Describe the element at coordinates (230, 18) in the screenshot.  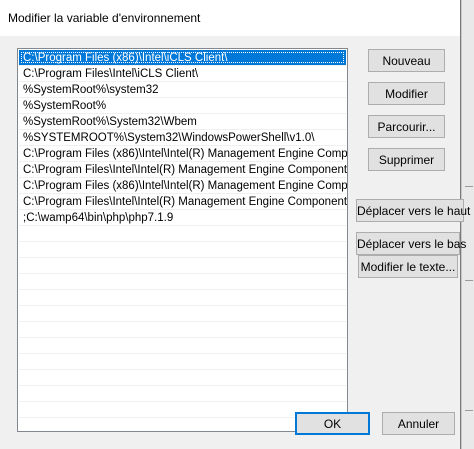
I see `title-bar: Modifier la variable d'environnement` at that location.